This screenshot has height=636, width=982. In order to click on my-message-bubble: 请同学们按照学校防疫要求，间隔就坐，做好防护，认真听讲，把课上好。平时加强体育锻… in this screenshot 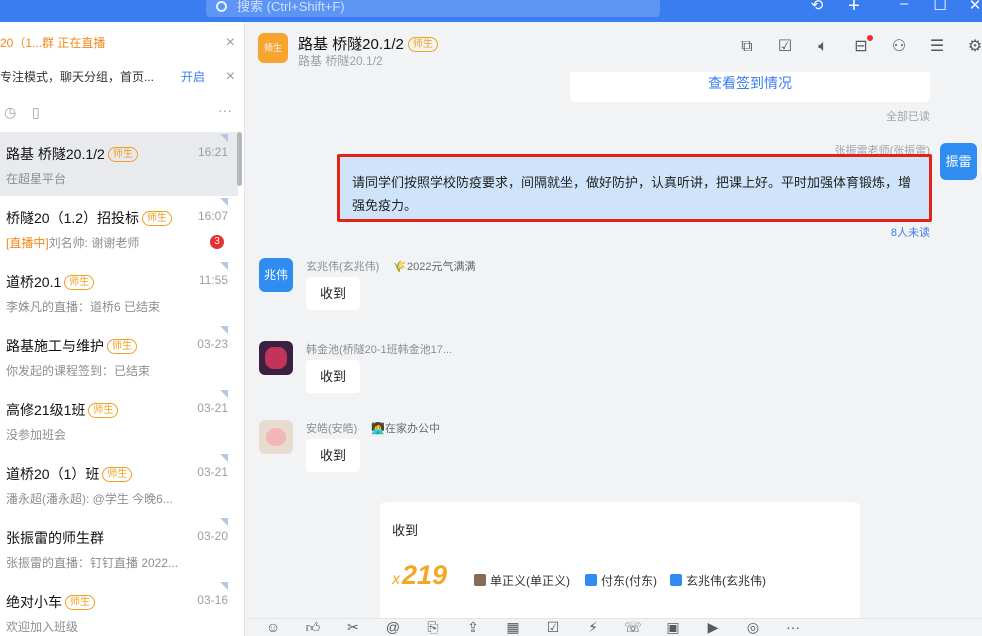, I will do `click(634, 188)`.